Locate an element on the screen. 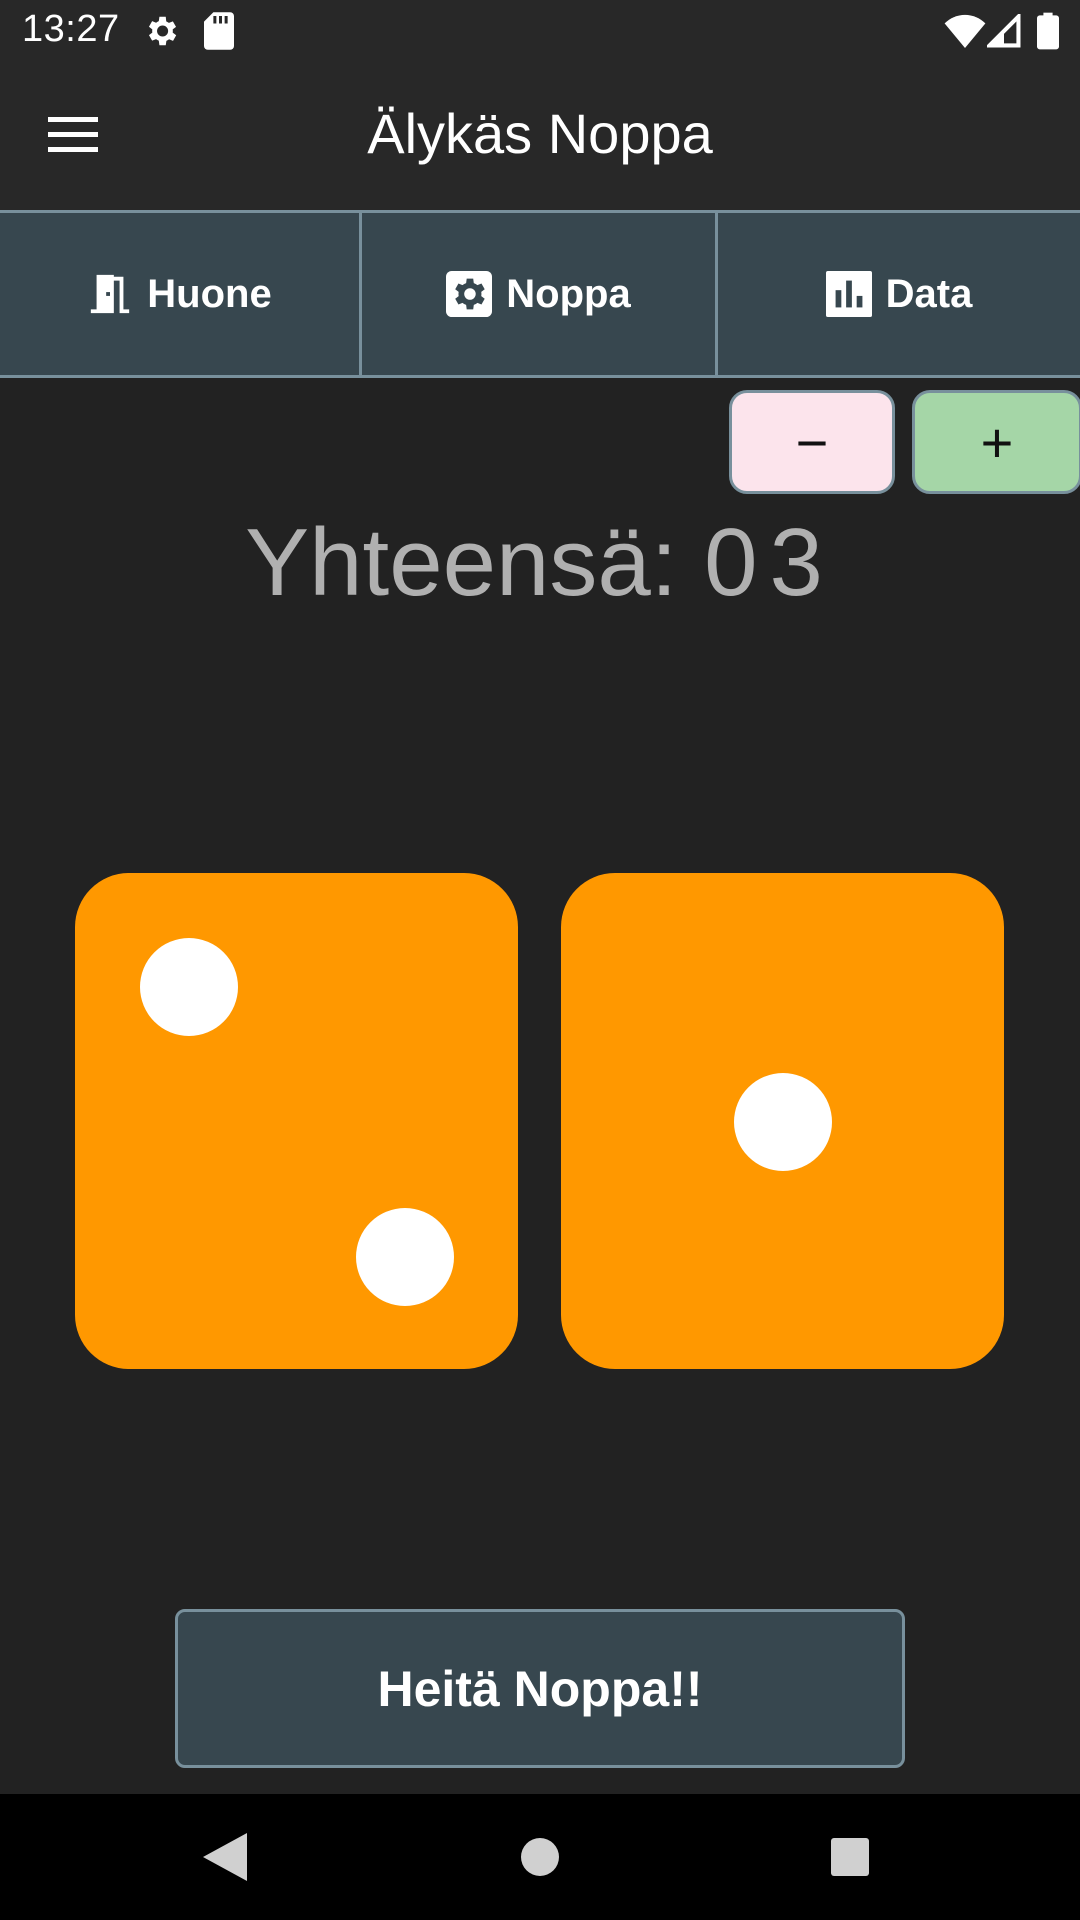 The height and width of the screenshot is (1920, 1080). decrease-dice-label: − is located at coordinates (812, 442).